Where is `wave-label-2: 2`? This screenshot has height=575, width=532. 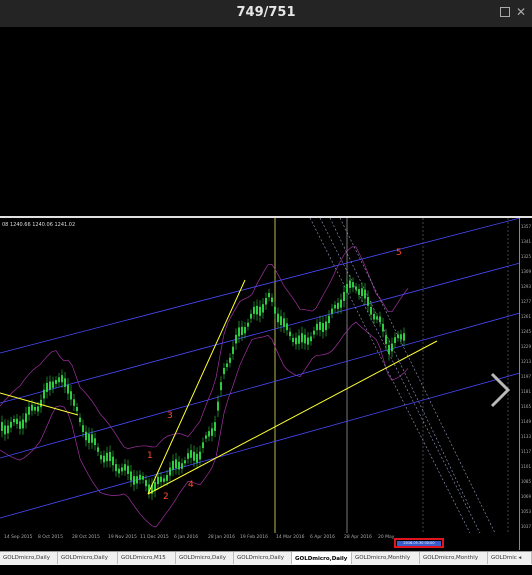 wave-label-2: 2 is located at coordinates (166, 497).